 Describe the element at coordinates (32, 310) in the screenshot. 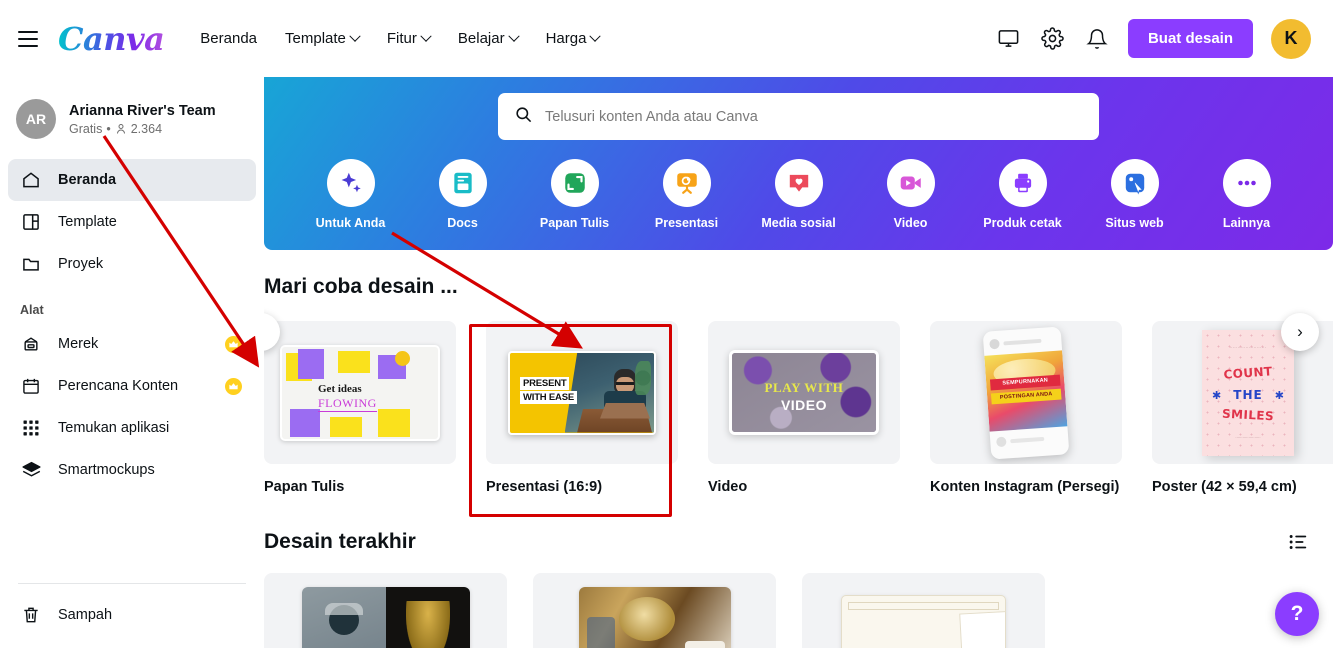

I see `sidebar-section-alat: Alat` at that location.